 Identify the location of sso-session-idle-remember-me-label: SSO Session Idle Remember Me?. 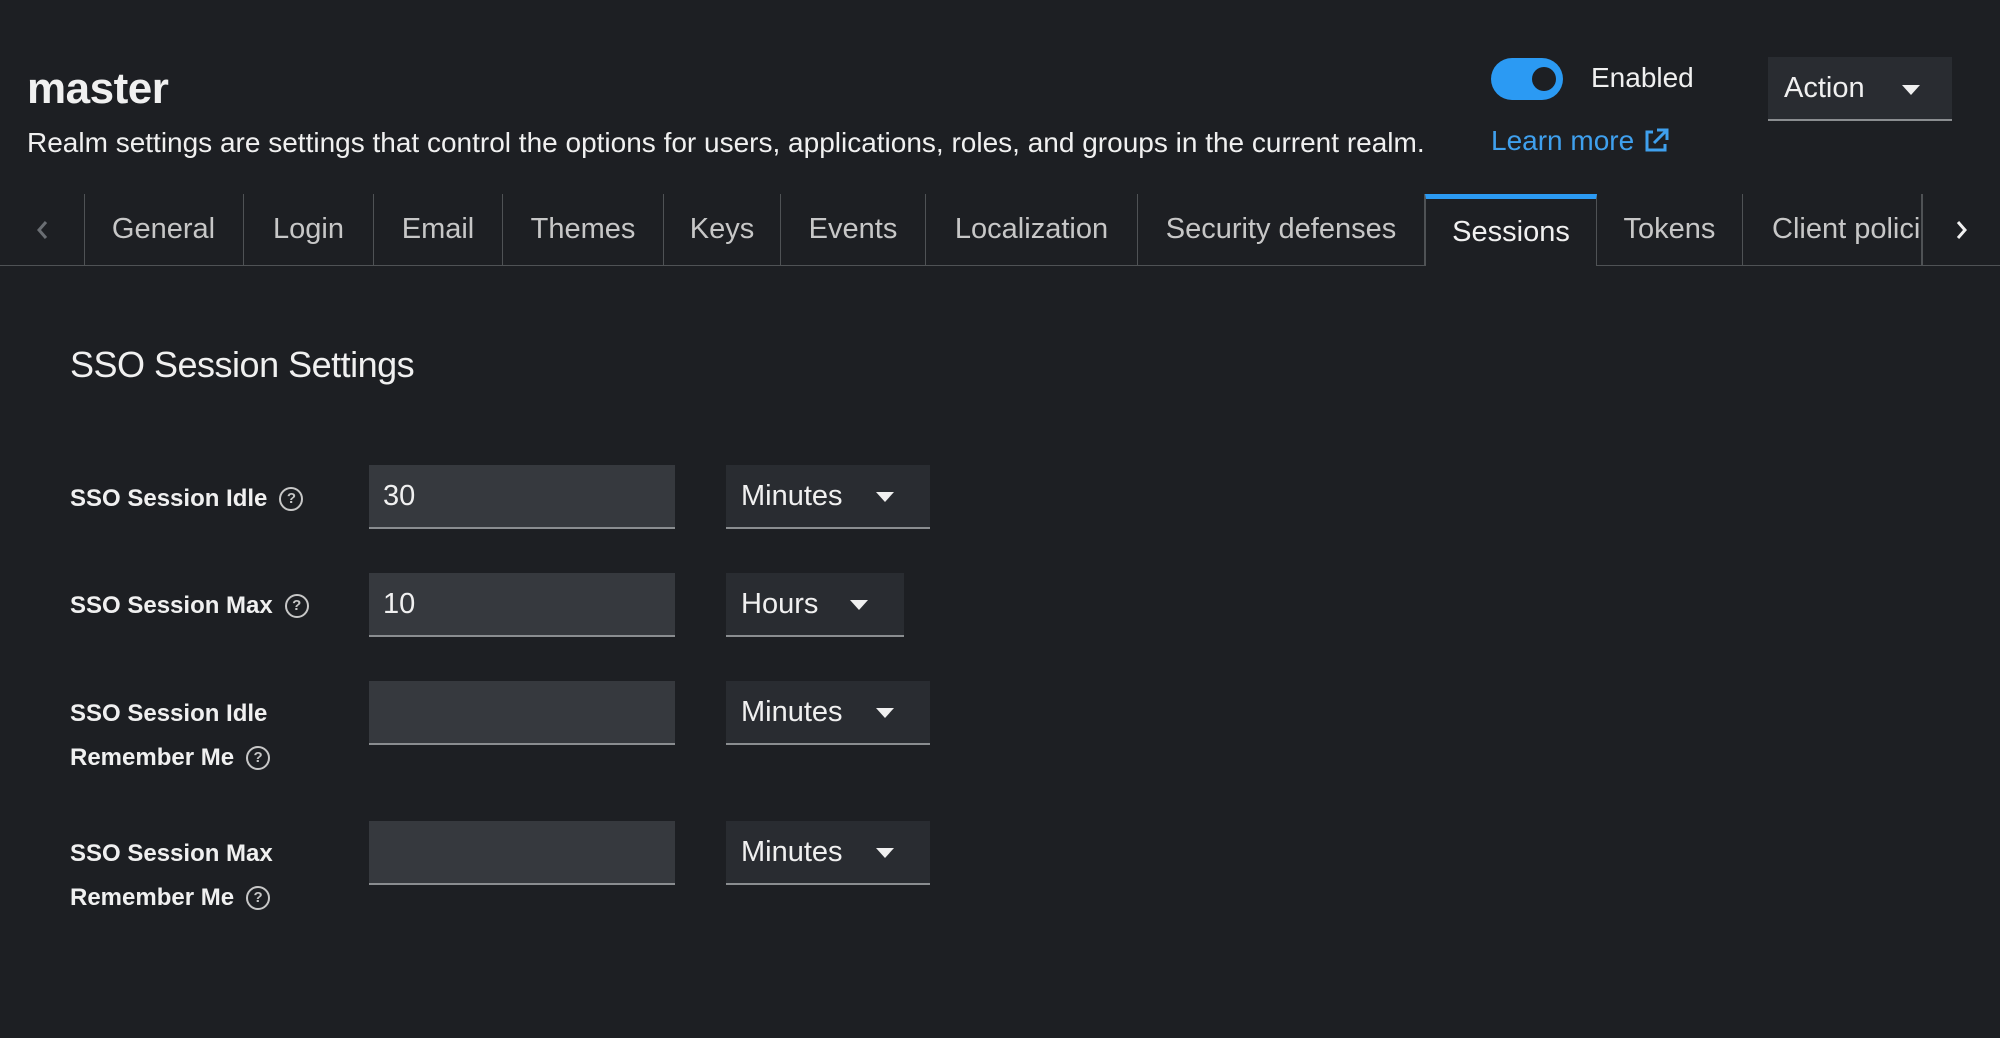
(170, 736).